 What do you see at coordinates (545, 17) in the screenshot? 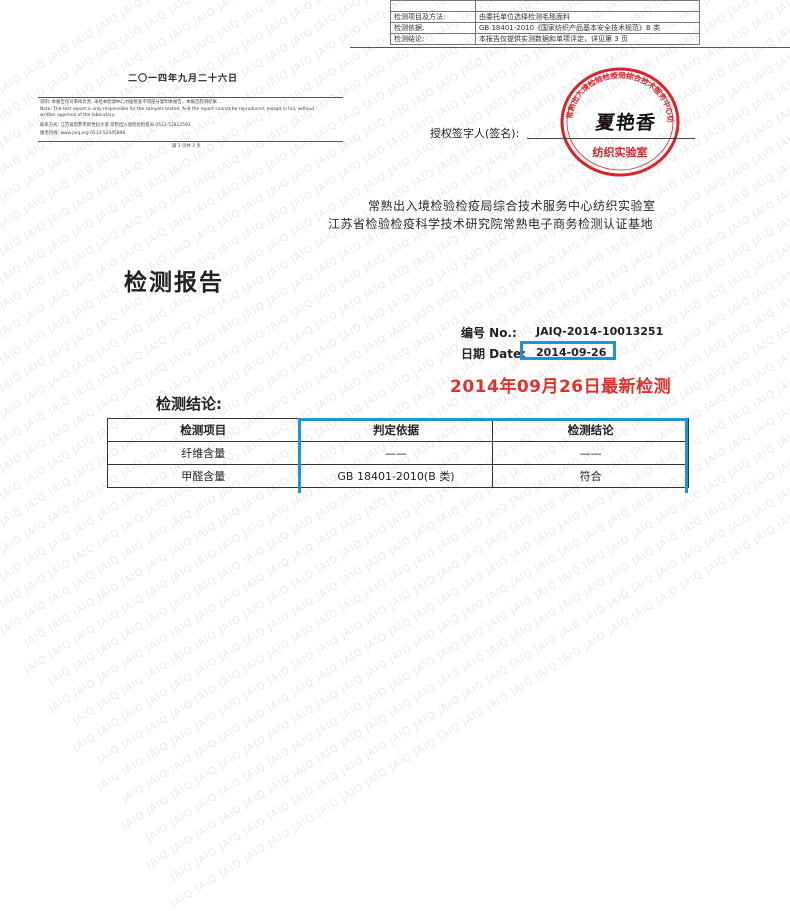
I see `table-row: 检测项目及方法: 由委托单位选择检测毛毯面料` at bounding box center [545, 17].